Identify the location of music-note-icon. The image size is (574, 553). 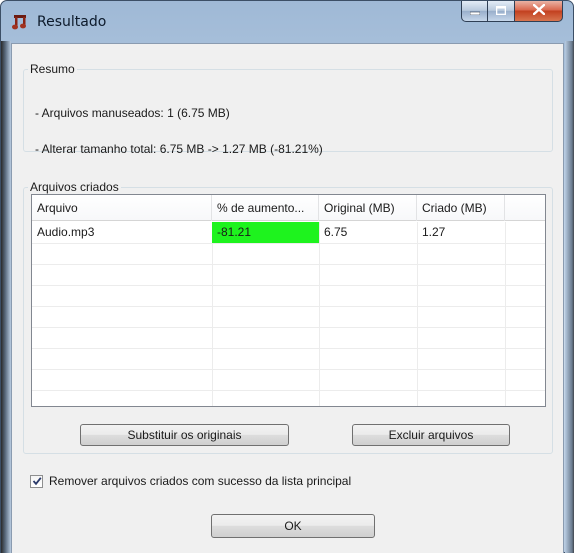
(20, 22).